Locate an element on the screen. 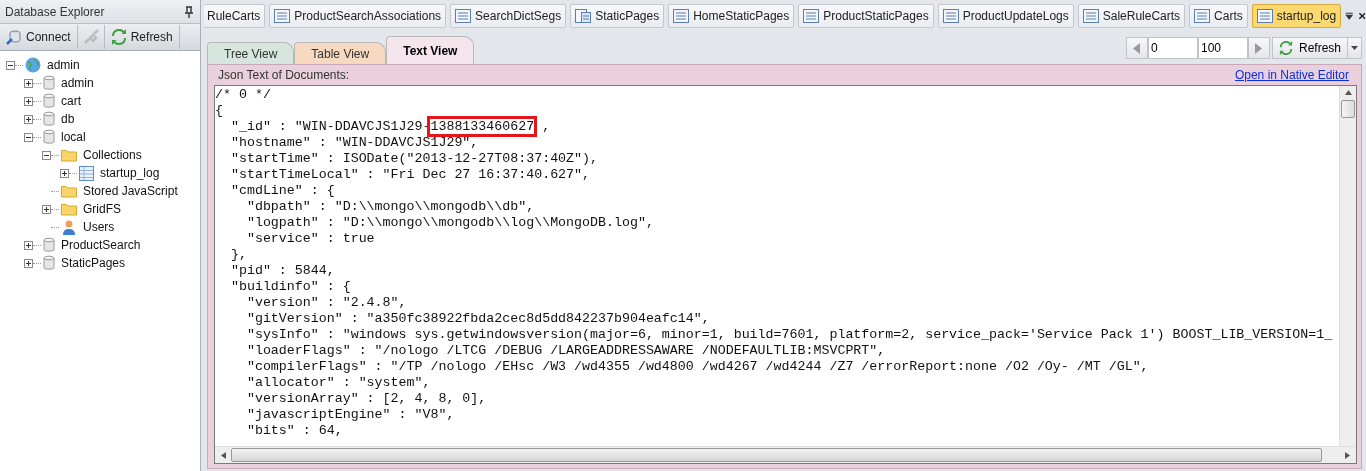  view-tab: Table View is located at coordinates (340, 53).